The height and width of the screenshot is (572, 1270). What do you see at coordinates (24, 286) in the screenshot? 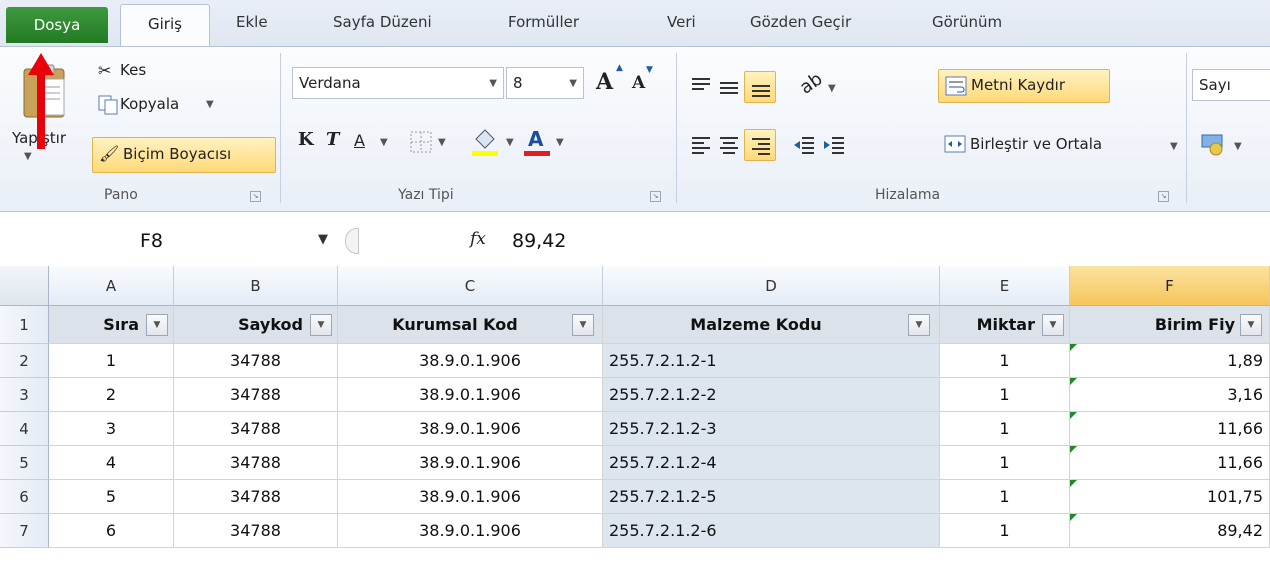
I see `select-all-corner` at bounding box center [24, 286].